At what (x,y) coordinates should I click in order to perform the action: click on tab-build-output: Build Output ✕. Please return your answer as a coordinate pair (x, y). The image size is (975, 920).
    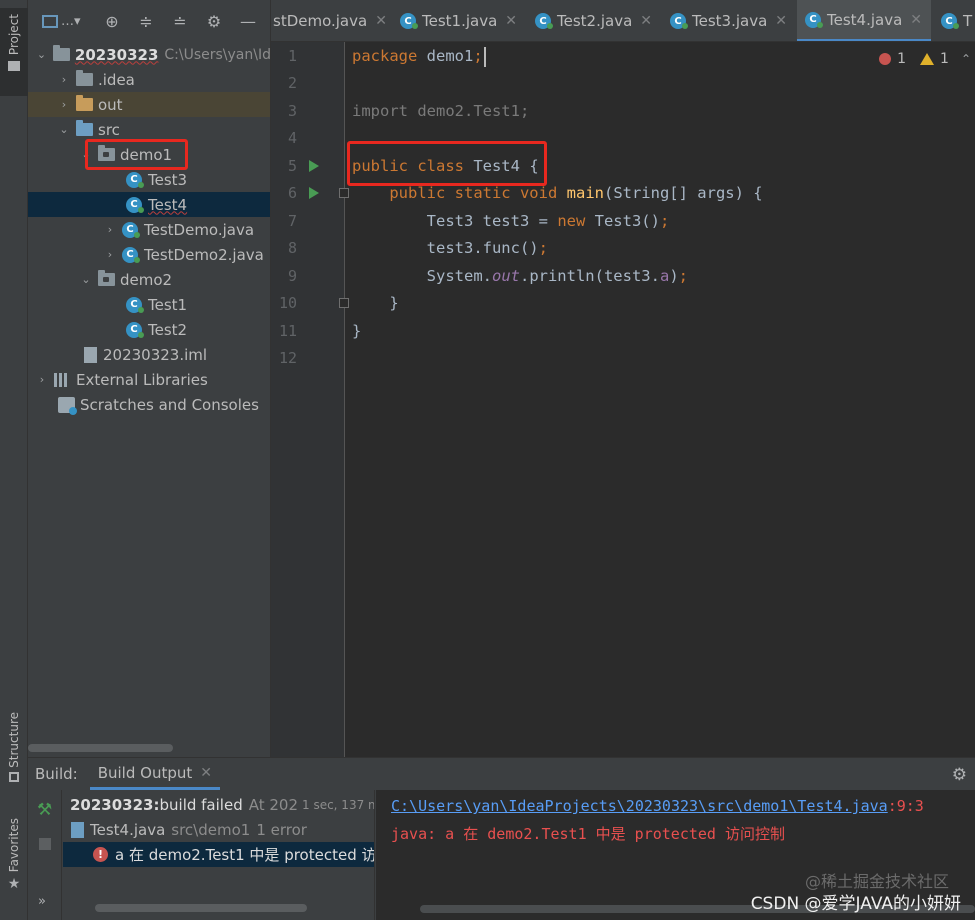
    Looking at the image, I should click on (154, 774).